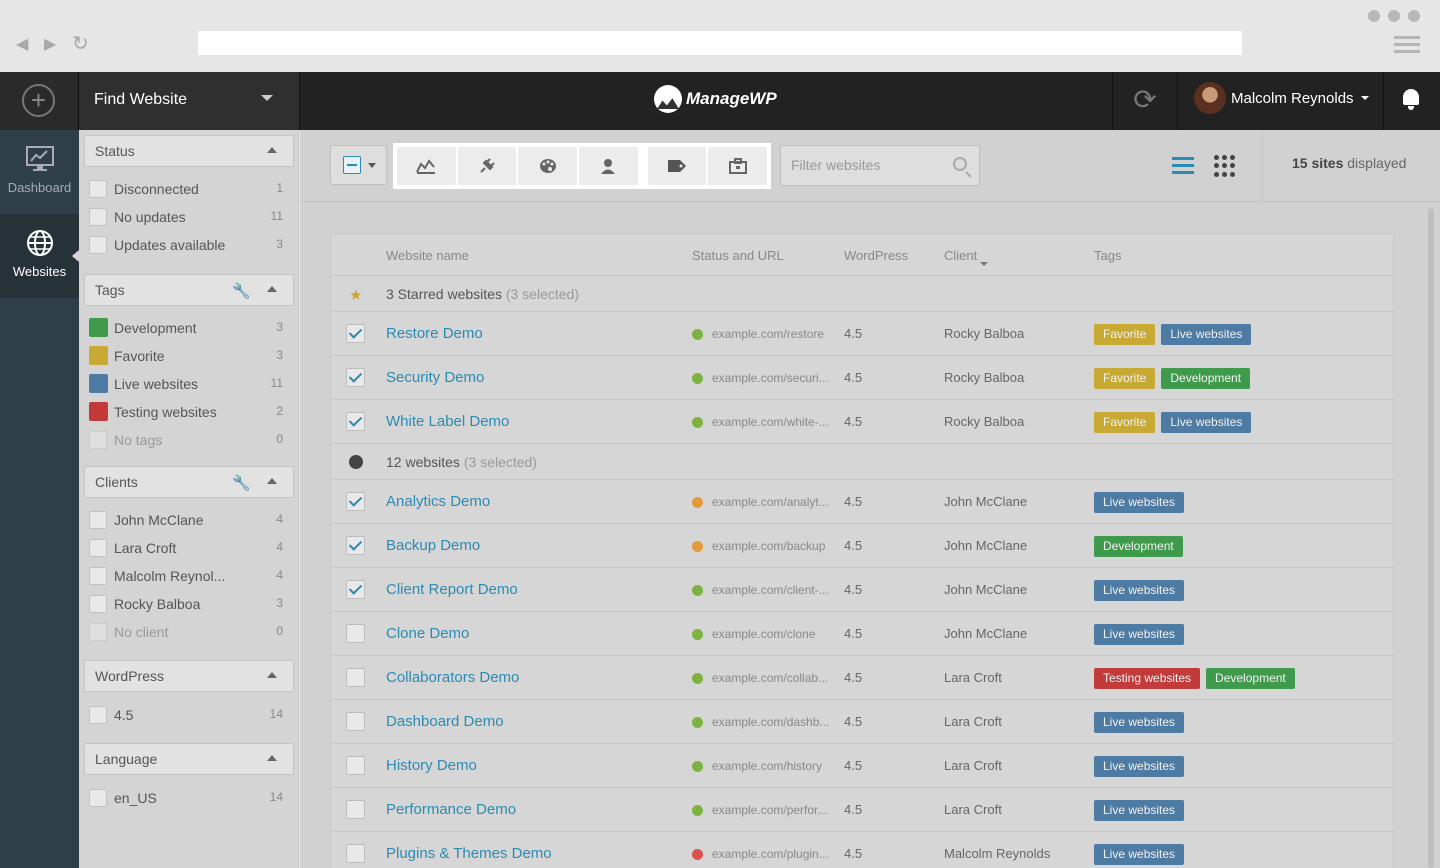  What do you see at coordinates (189, 290) in the screenshot?
I see `tags-filter-header: Tags 🔧` at bounding box center [189, 290].